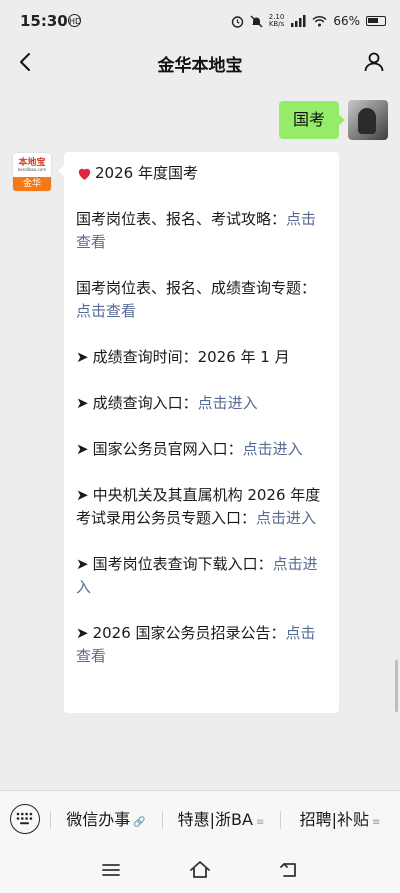  I want to click on menu-item-wechat-services: 微信办事 🔗, so click(106, 820).